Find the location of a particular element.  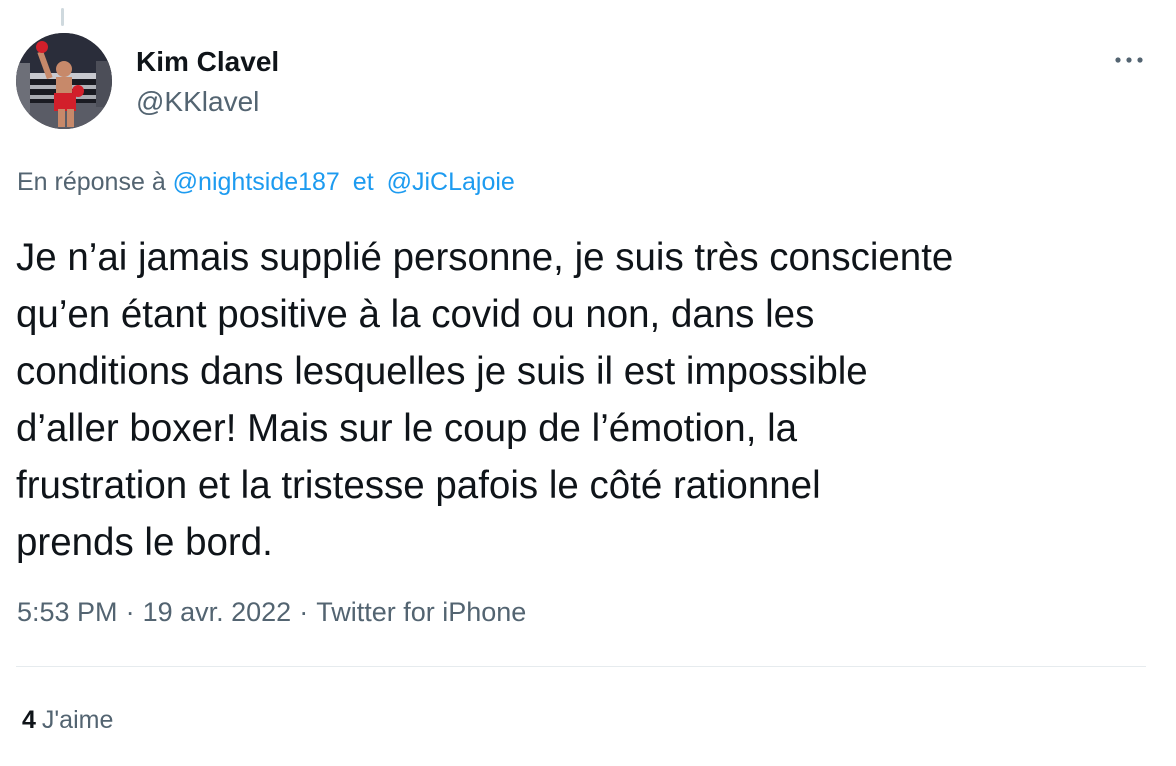

thread-connector-line is located at coordinates (62, 17).